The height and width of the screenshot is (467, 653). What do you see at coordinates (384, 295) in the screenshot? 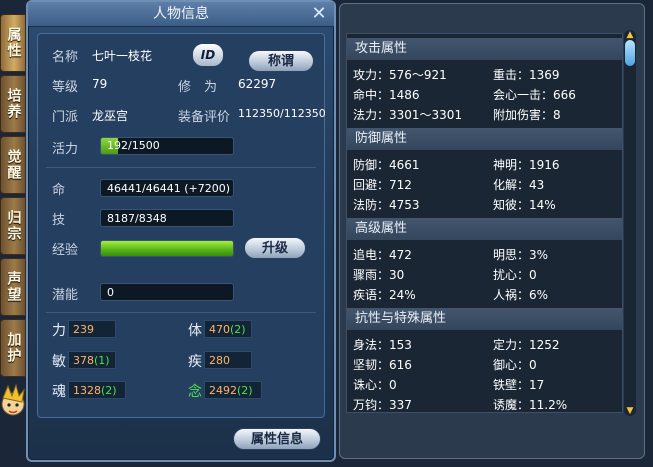
I see `stat-item: 疾语：24%` at bounding box center [384, 295].